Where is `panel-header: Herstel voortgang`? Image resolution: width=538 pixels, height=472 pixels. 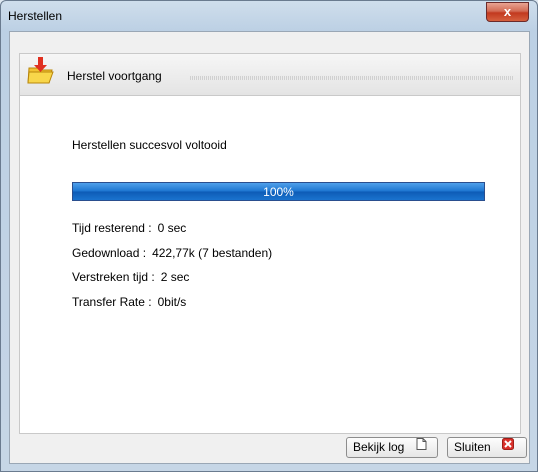
panel-header: Herstel voortgang is located at coordinates (270, 74).